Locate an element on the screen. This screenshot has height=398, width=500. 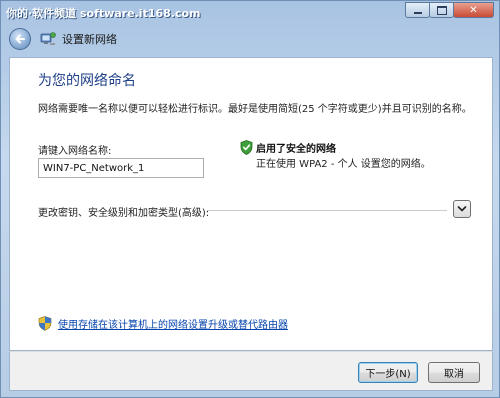
maximize-icon is located at coordinates (441, 10).